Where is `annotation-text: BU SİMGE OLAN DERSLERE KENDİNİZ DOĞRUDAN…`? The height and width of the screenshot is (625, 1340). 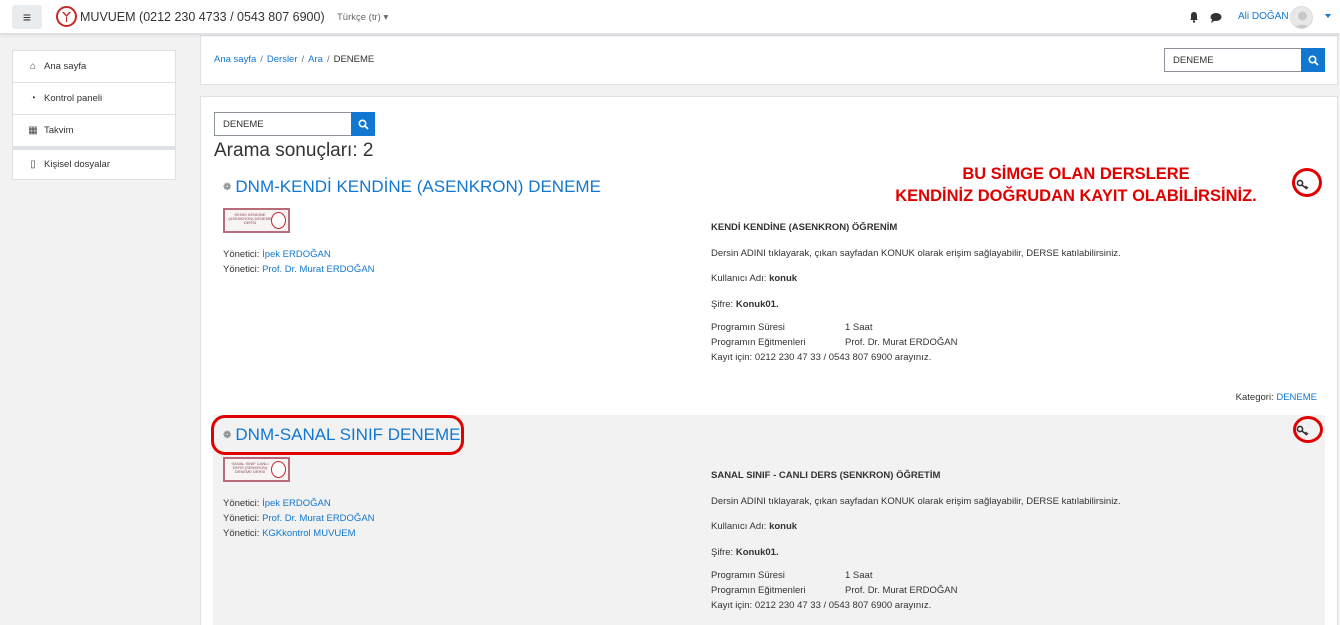 annotation-text: BU SİMGE OLAN DERSLERE KENDİNİZ DOĞRUDAN… is located at coordinates (1076, 185).